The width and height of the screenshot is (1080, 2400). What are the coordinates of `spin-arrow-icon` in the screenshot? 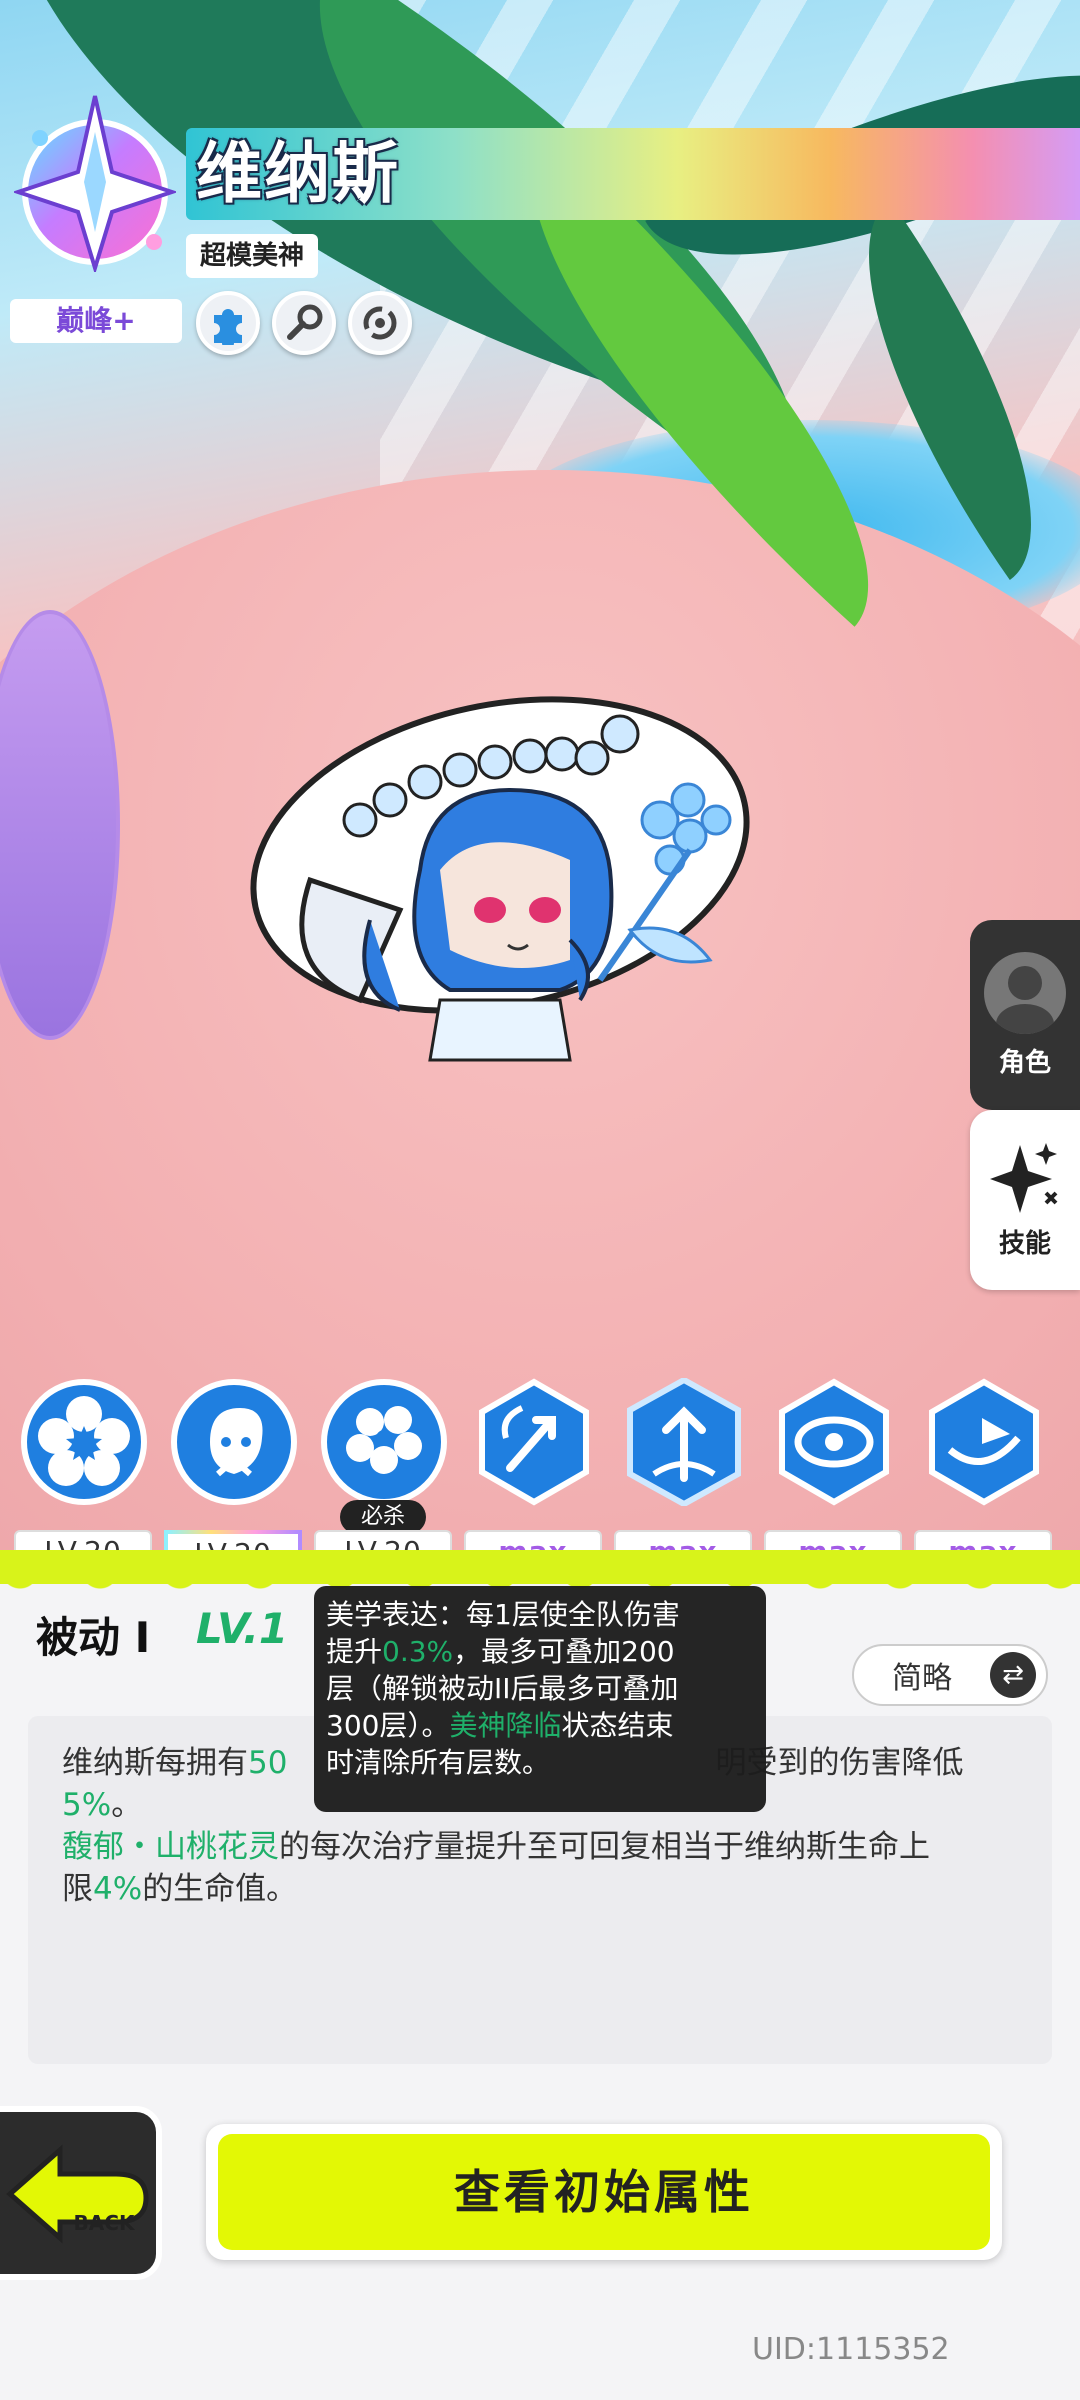 It's located at (984, 1442).